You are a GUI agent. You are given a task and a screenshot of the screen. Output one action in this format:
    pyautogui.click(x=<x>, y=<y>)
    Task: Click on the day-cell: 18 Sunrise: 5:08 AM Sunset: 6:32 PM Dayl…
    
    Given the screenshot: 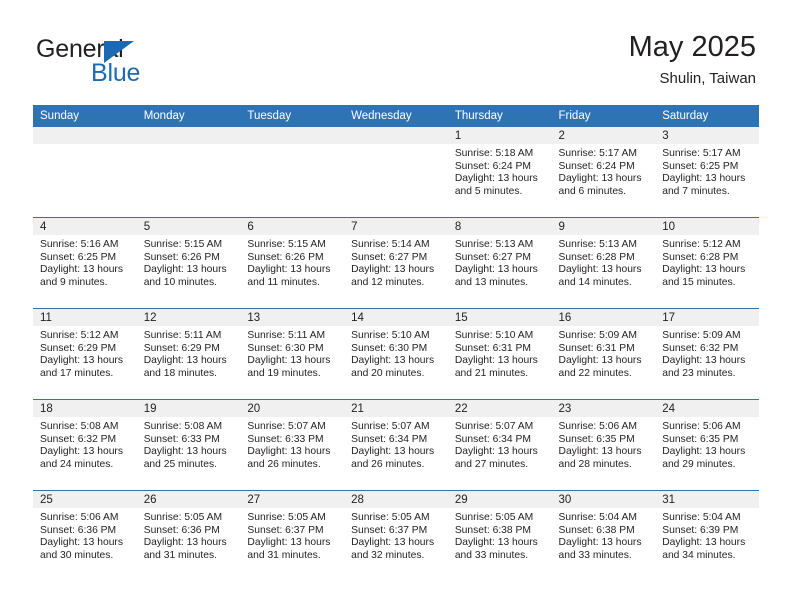 What is the action you would take?
    pyautogui.click(x=85, y=445)
    